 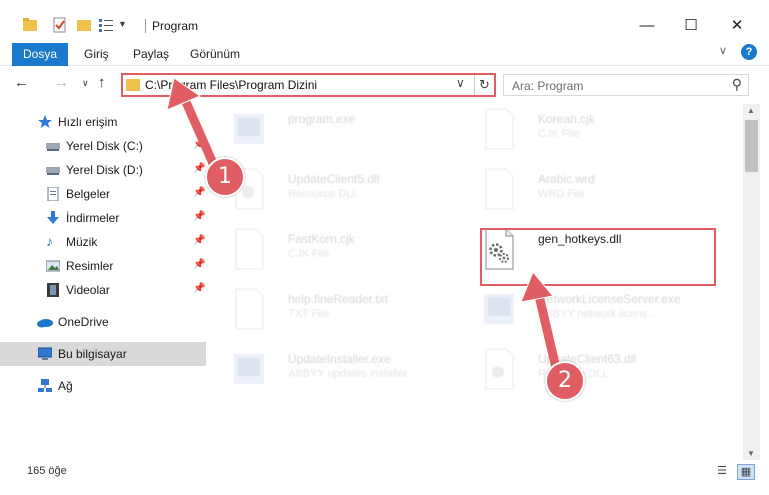 What do you see at coordinates (45, 121) in the screenshot?
I see `star-icon` at bounding box center [45, 121].